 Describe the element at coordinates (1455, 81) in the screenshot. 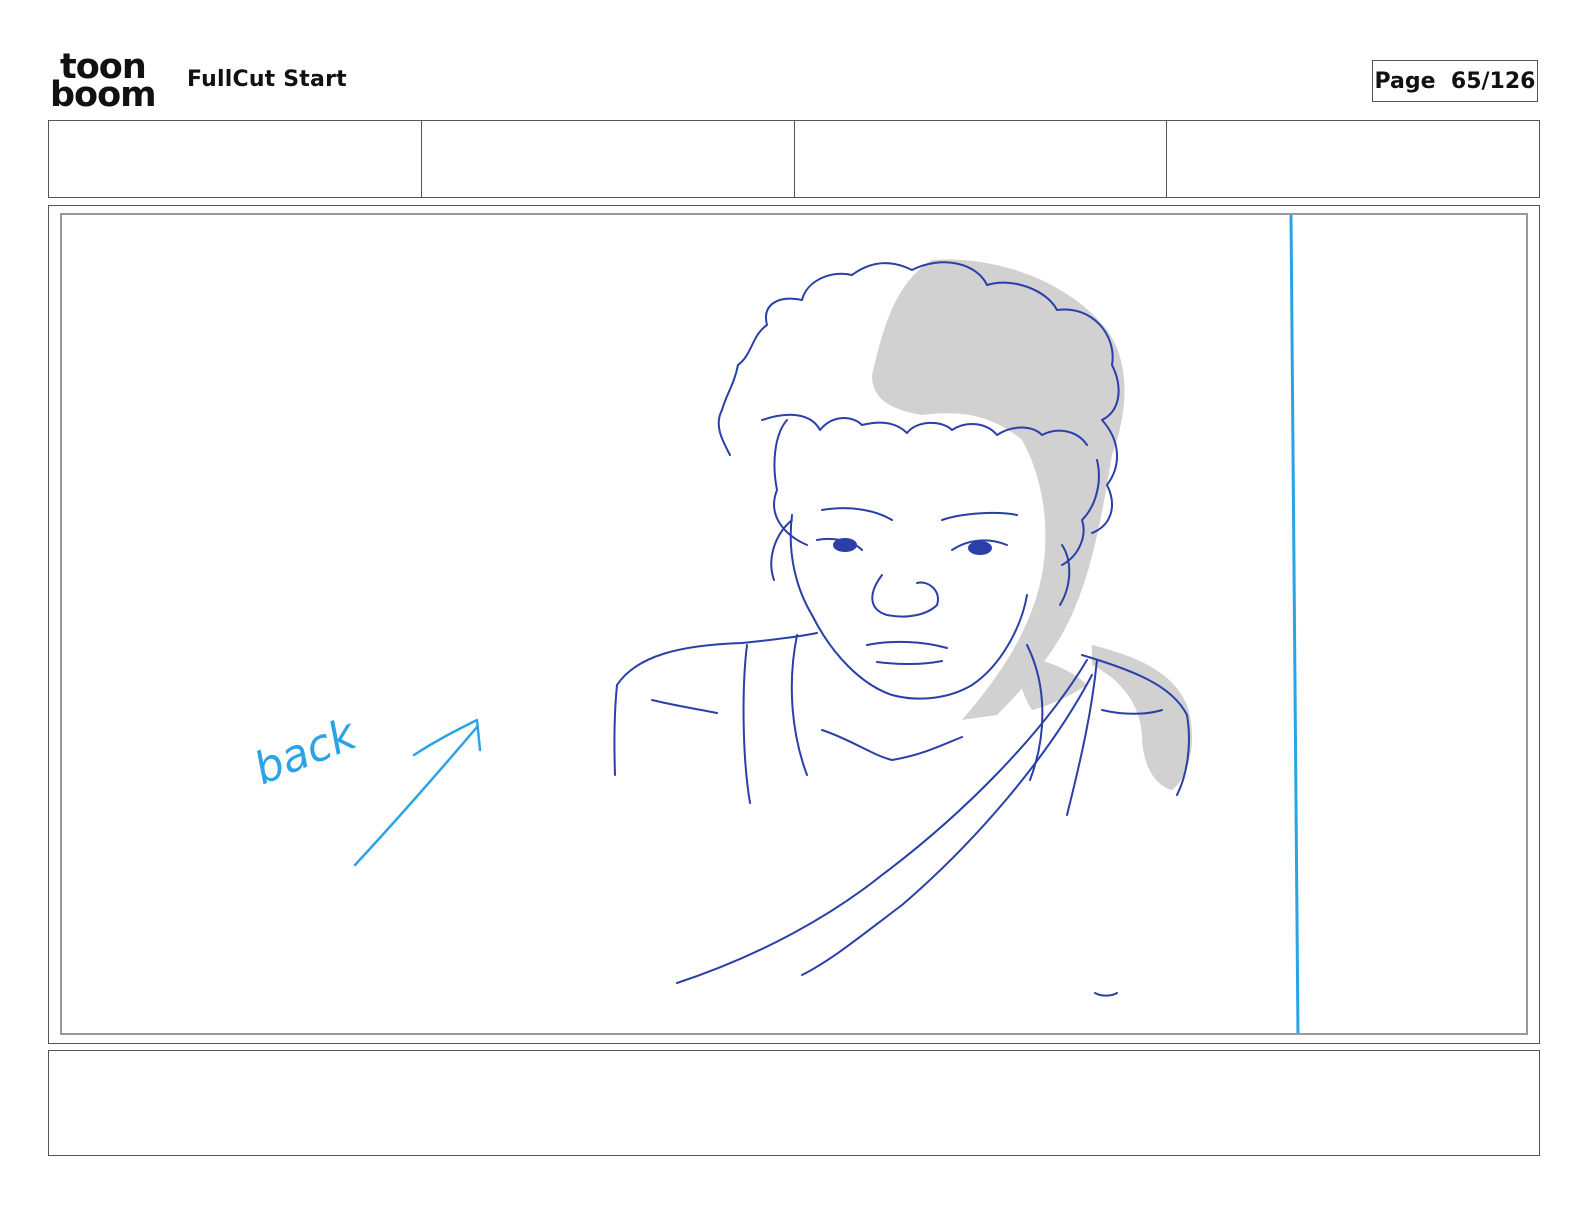

I see `page-indicator: Page 65/126` at that location.